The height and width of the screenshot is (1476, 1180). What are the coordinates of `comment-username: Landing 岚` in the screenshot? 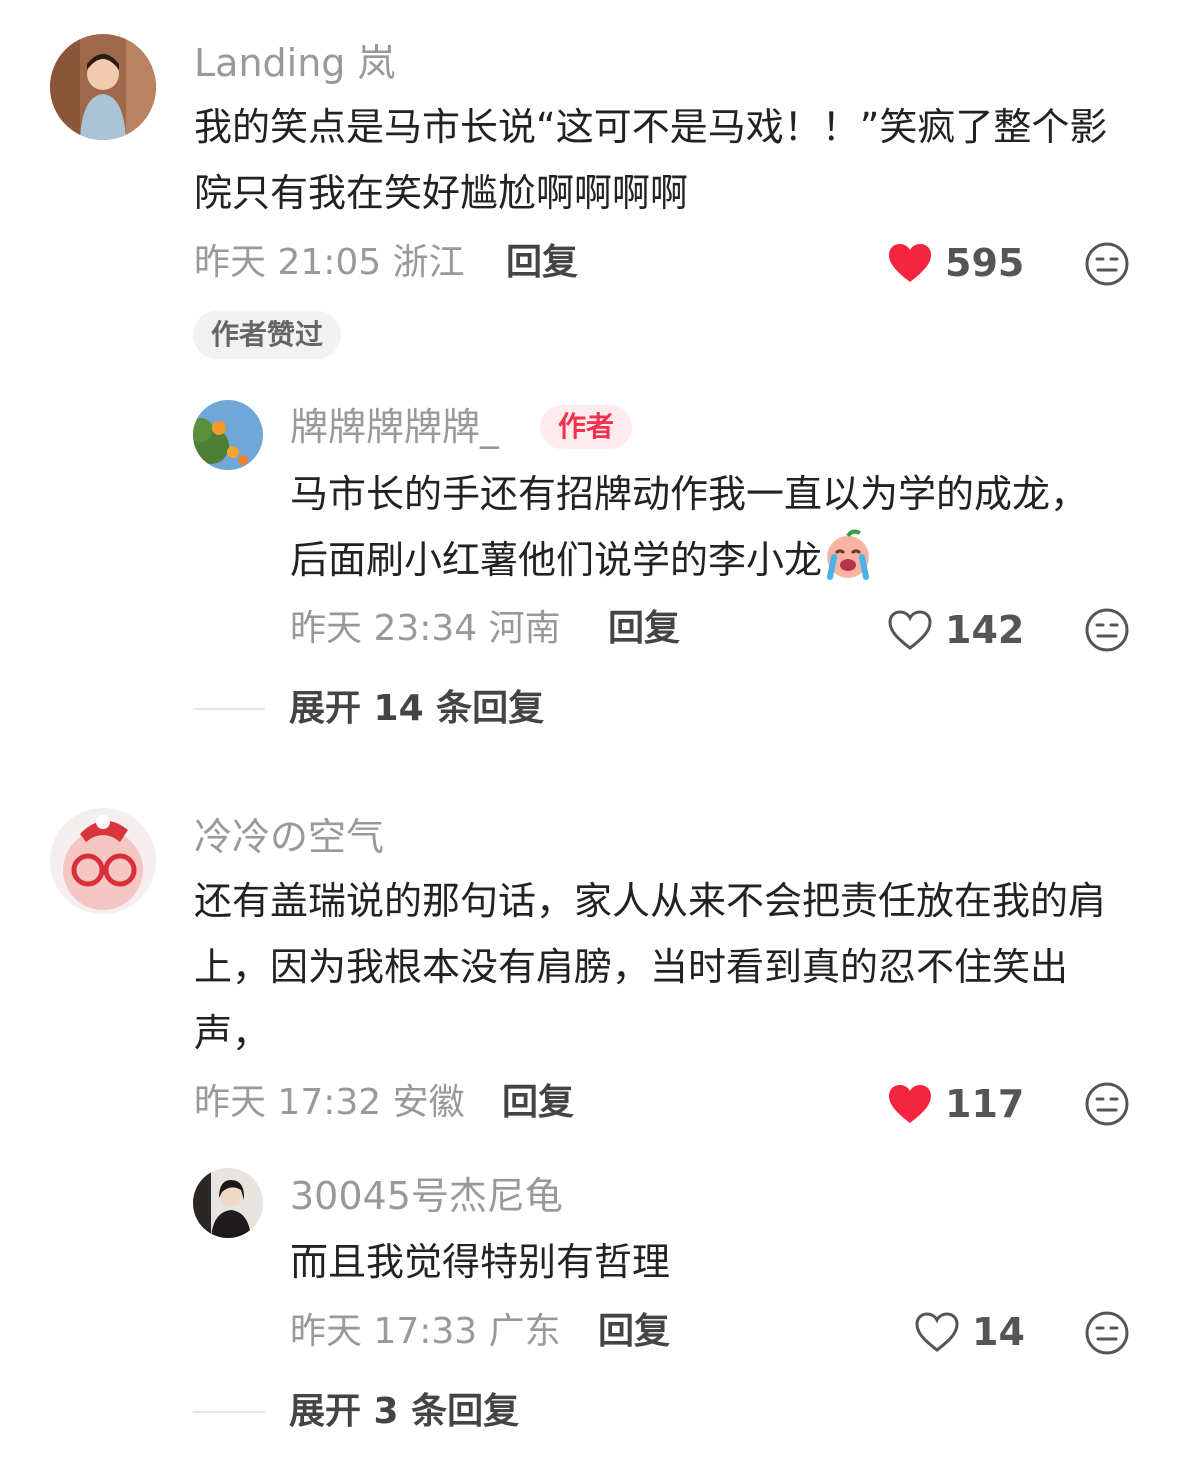 It's located at (295, 63).